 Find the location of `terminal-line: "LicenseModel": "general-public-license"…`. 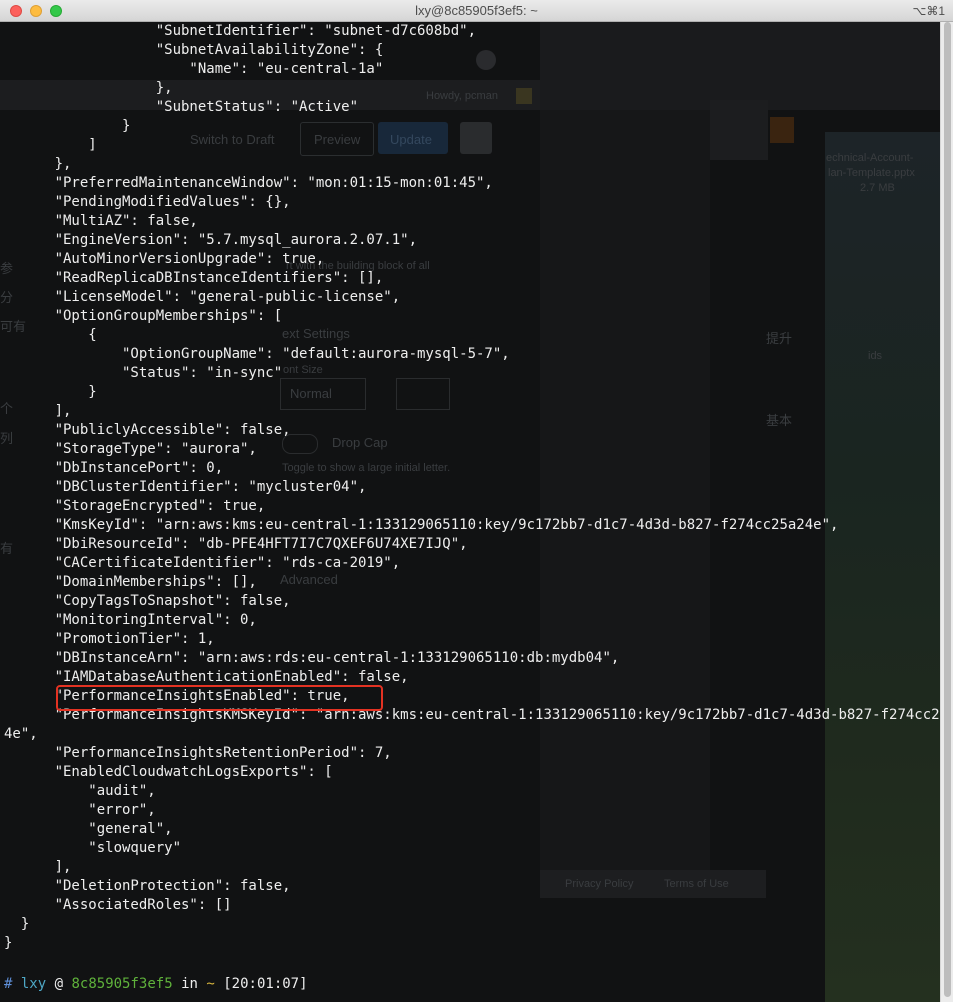

terminal-line: "LicenseModel": "general-public-license"… is located at coordinates (202, 297).